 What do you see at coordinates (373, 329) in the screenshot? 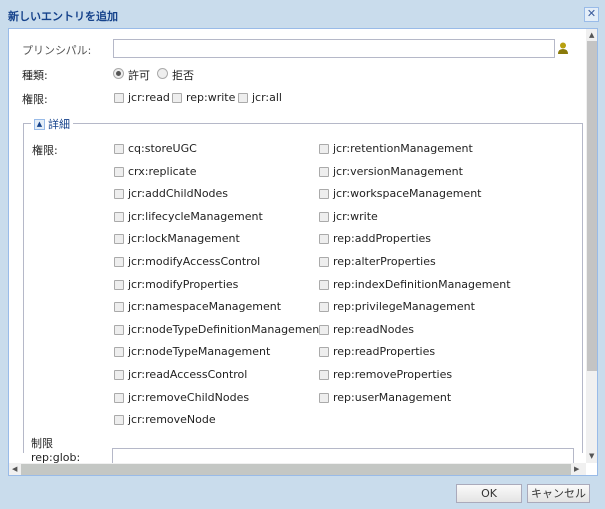
I see `checkbox-label: rep:readNodes` at bounding box center [373, 329].